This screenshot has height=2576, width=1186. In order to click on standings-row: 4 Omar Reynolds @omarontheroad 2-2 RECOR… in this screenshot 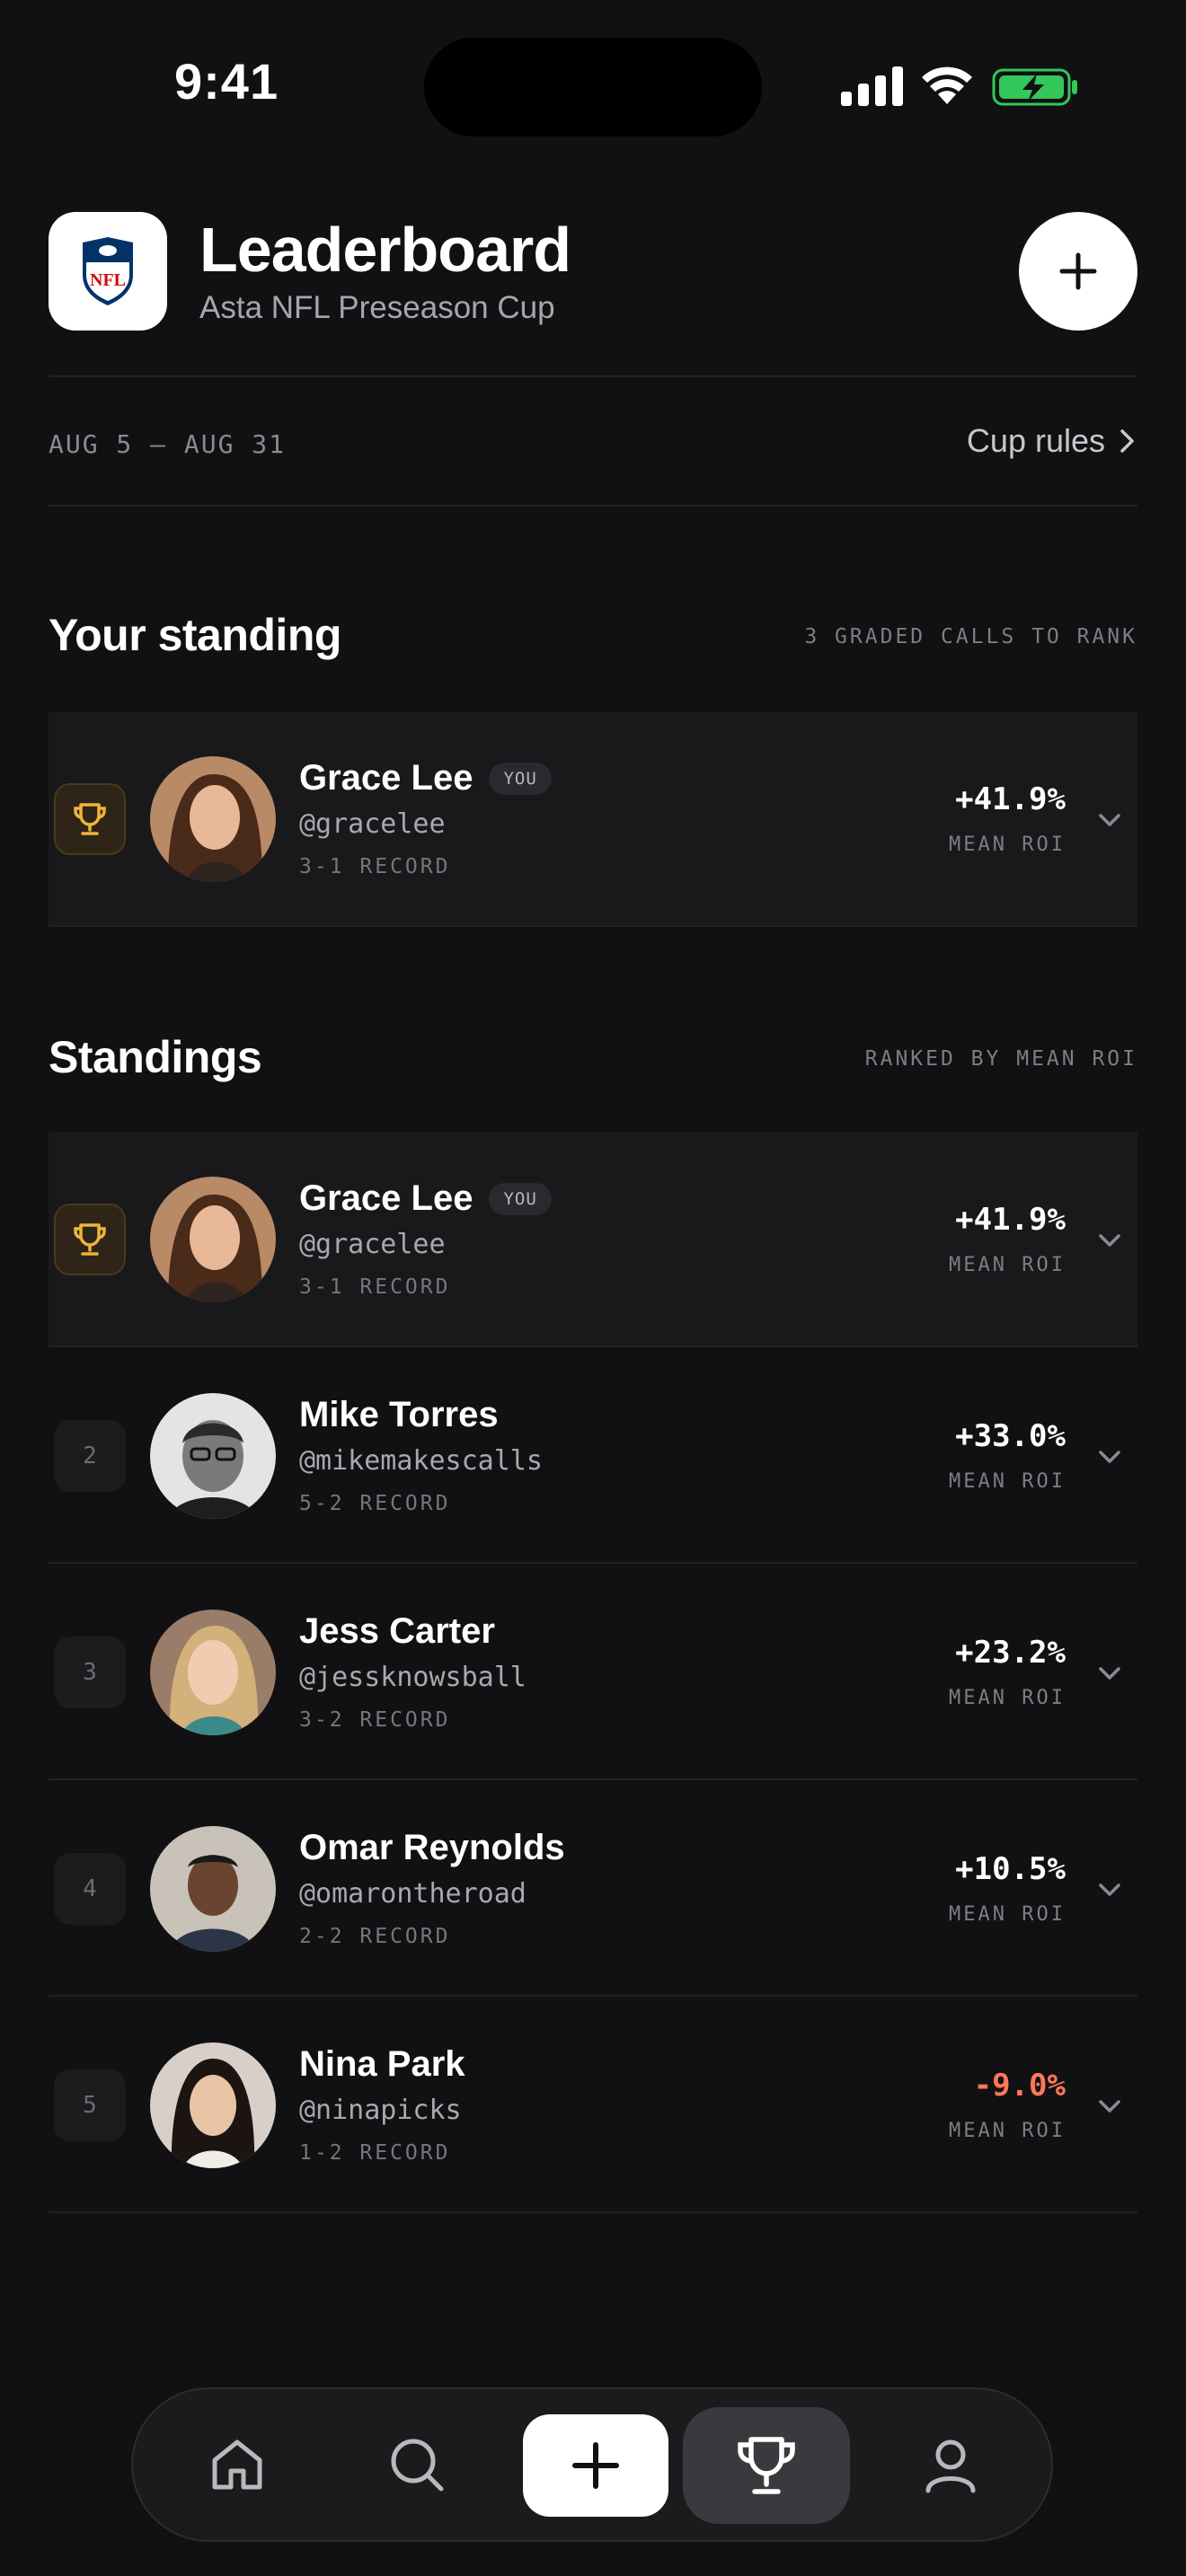, I will do `click(593, 1889)`.